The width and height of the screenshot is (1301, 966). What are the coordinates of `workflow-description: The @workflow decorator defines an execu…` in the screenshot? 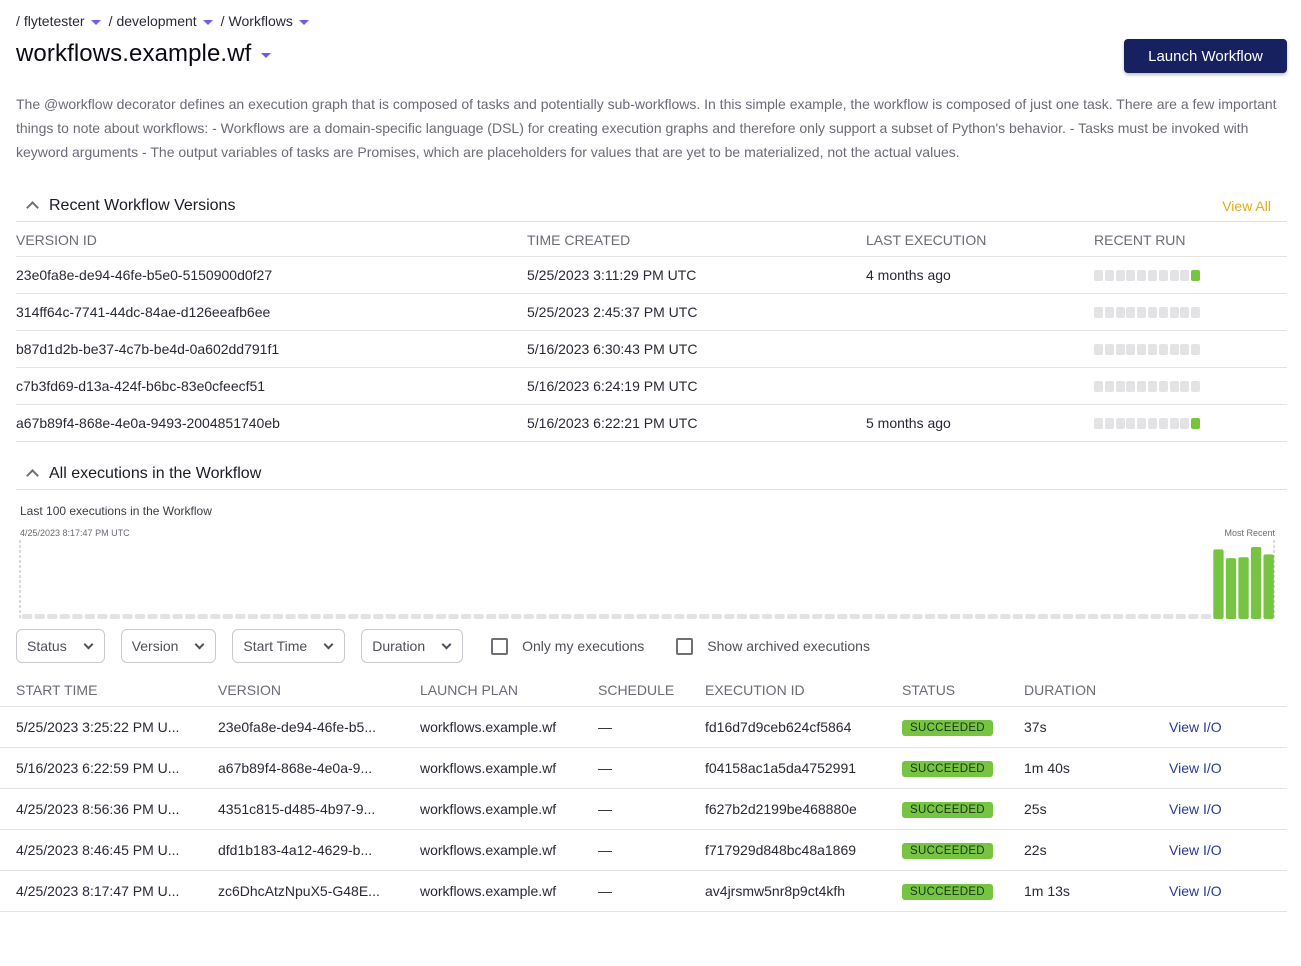 It's located at (646, 128).